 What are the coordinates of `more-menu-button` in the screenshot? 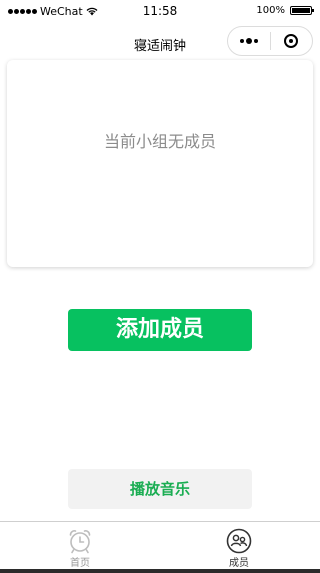 It's located at (249, 41).